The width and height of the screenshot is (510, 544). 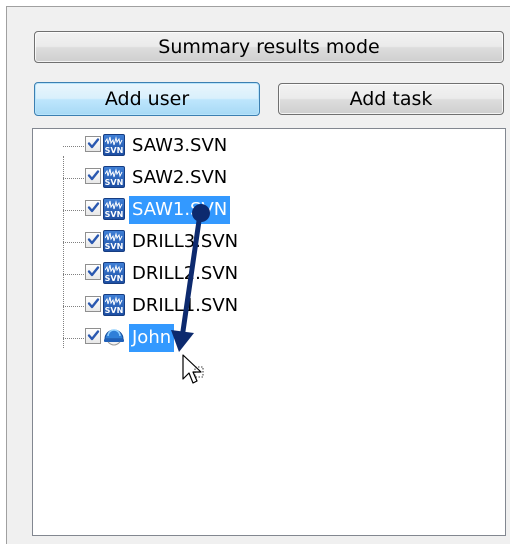 I want to click on summary-results-mode-button: Summary results mode, so click(x=269, y=47).